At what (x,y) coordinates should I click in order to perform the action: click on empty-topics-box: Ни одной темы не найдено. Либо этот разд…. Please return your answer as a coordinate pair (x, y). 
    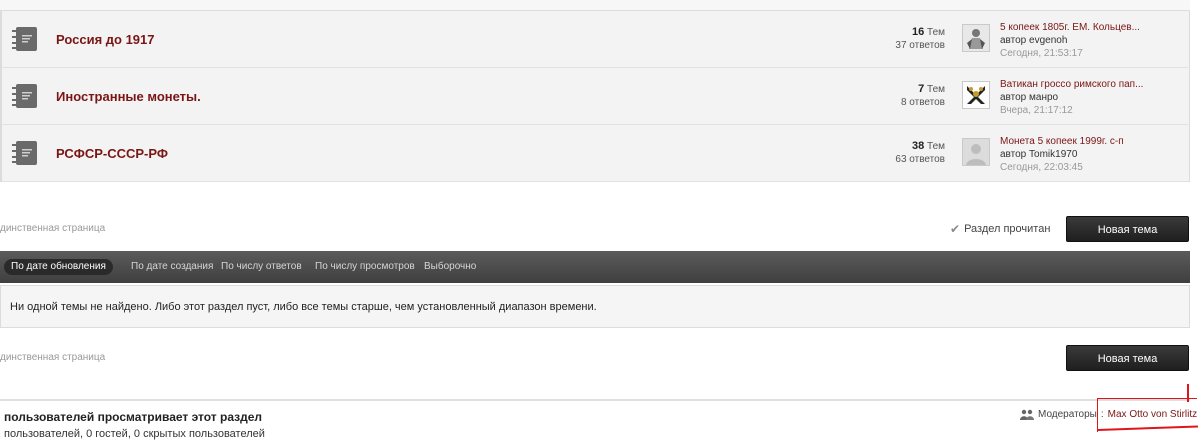
    Looking at the image, I should click on (595, 306).